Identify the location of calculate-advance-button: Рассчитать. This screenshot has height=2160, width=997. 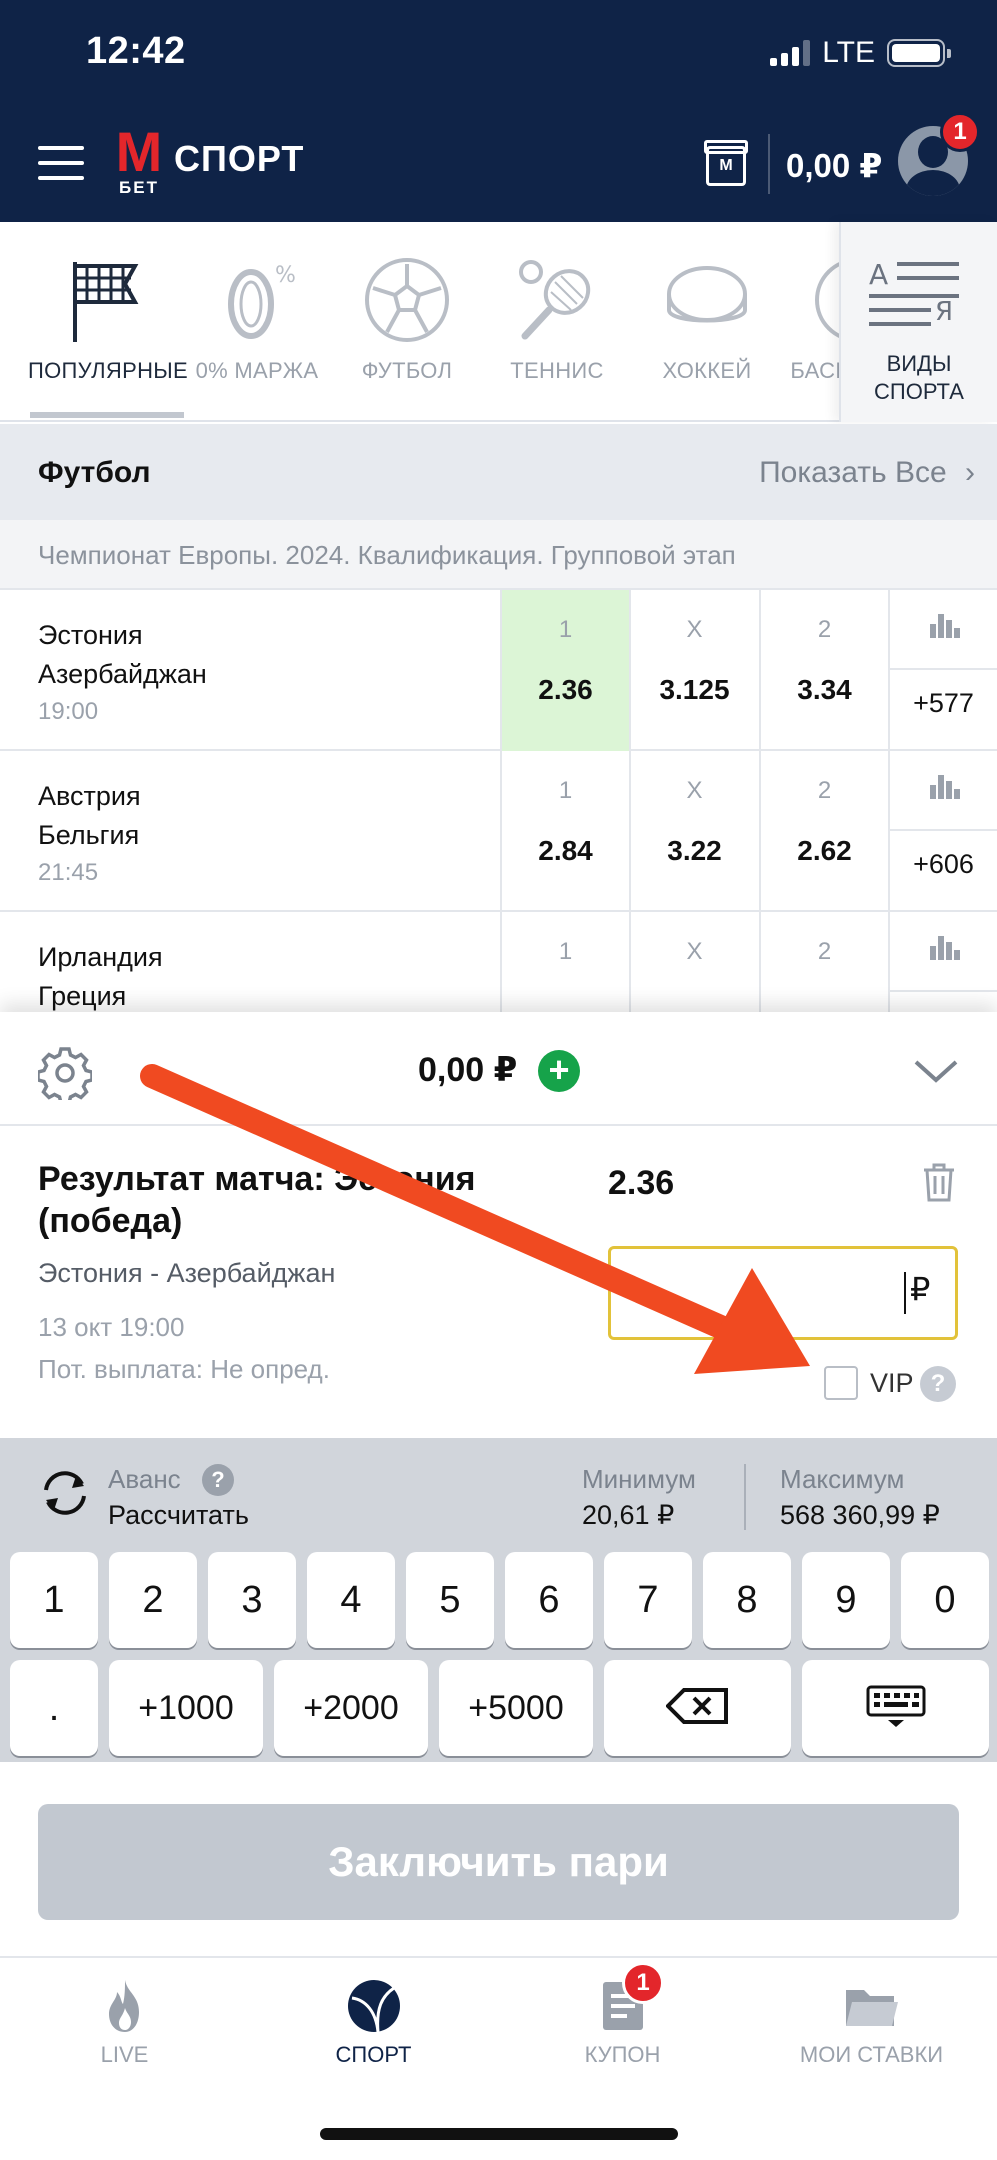
(178, 1515).